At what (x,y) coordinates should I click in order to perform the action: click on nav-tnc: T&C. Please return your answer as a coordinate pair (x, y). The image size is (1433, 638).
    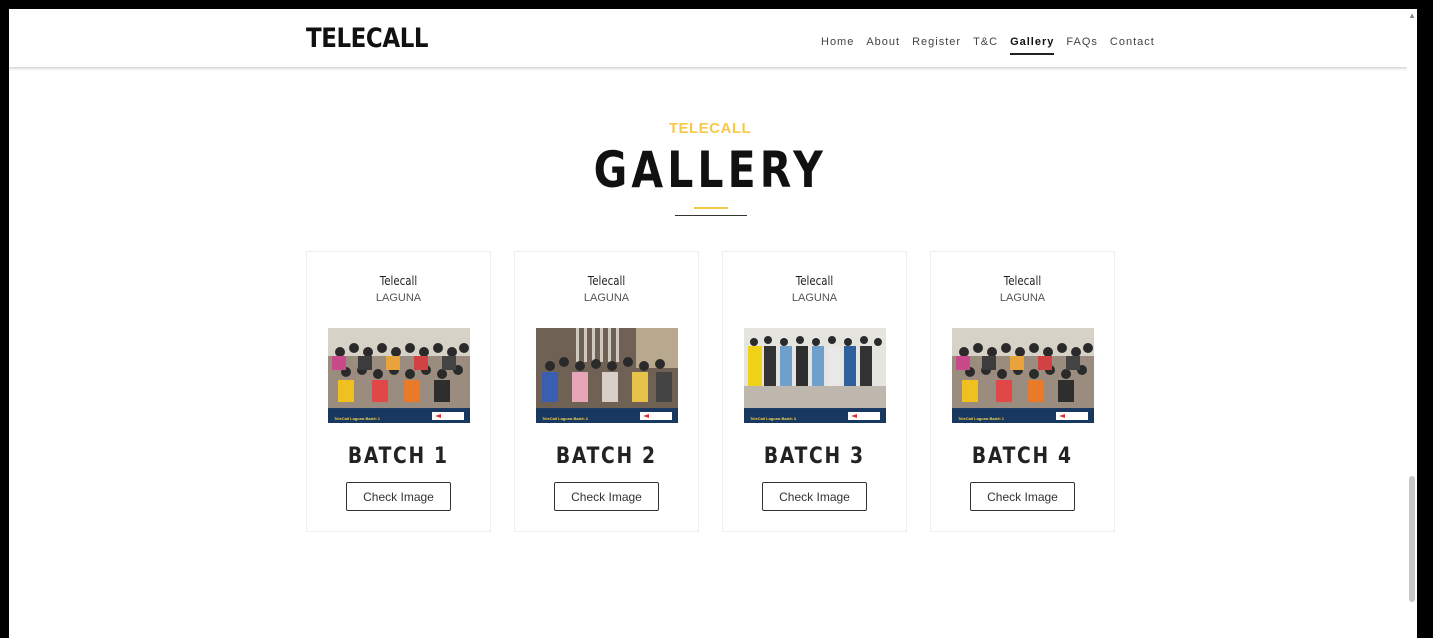
    Looking at the image, I should click on (985, 42).